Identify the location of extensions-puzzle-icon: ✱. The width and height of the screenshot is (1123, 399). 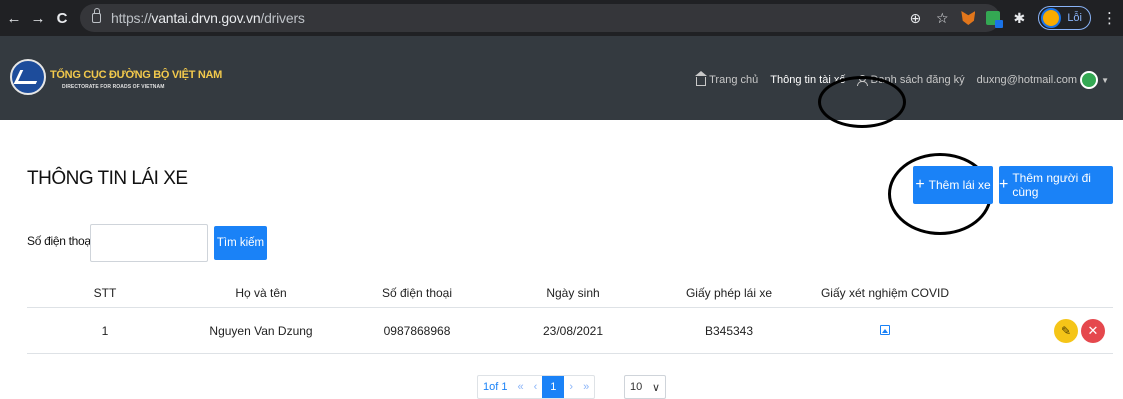
(1019, 18).